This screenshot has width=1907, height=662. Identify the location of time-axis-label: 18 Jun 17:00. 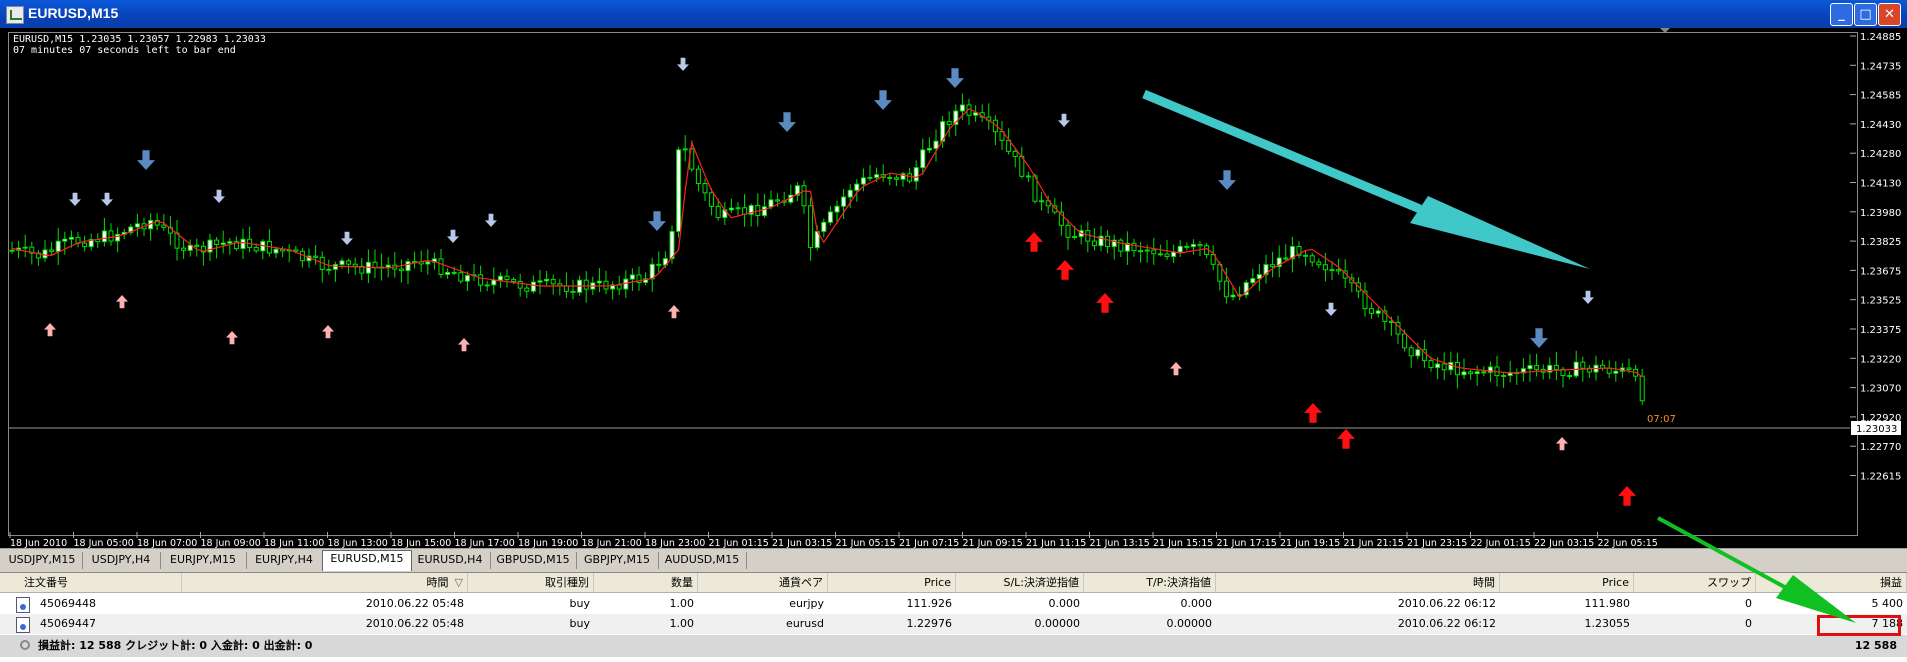
(485, 543).